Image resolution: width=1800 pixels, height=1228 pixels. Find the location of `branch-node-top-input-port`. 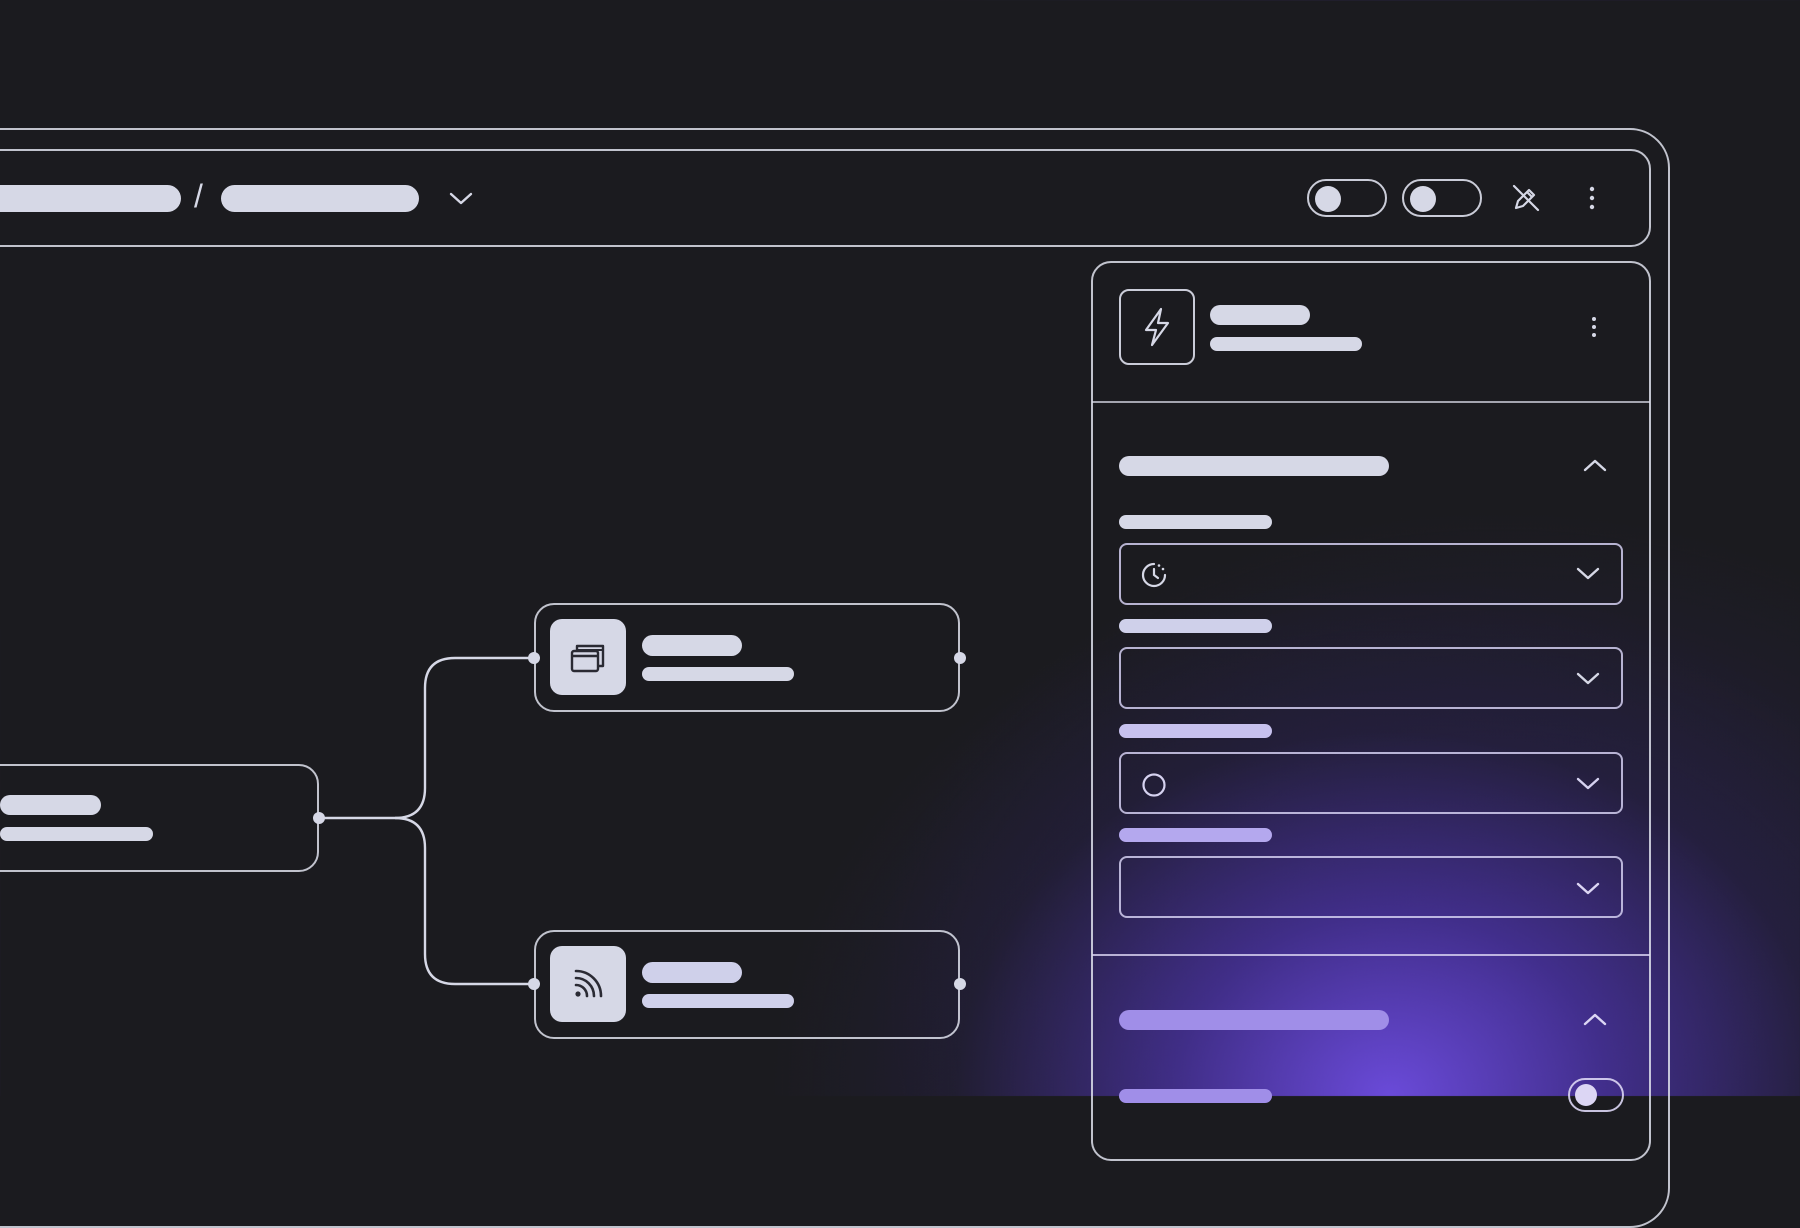

branch-node-top-input-port is located at coordinates (534, 658).